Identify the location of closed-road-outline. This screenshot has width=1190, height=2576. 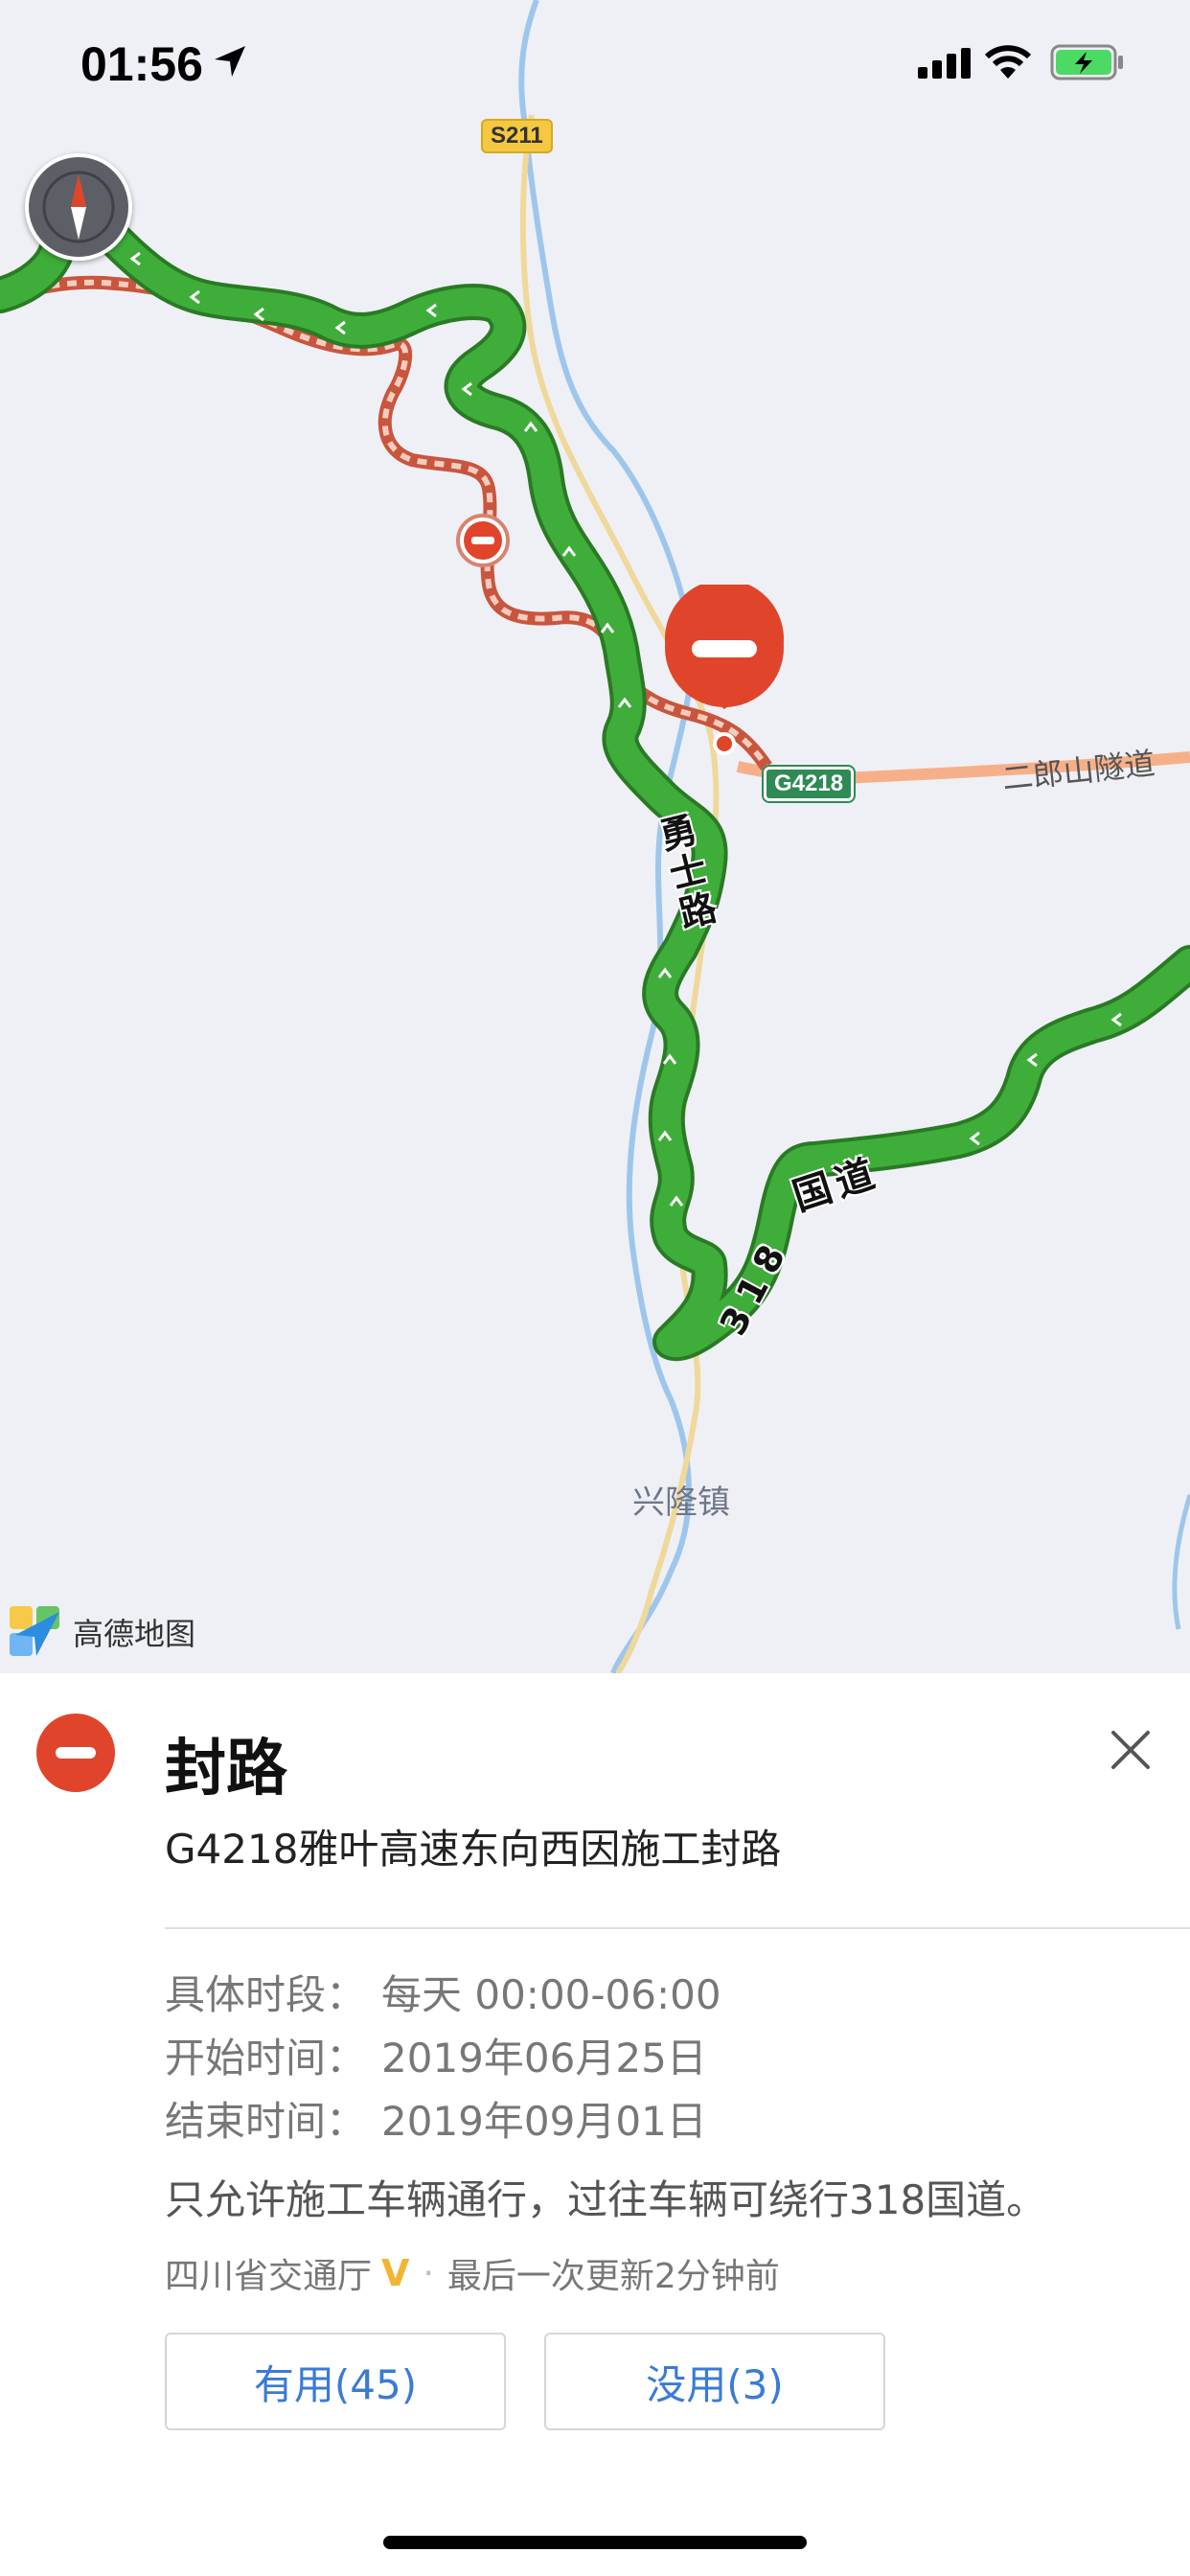
(386, 522).